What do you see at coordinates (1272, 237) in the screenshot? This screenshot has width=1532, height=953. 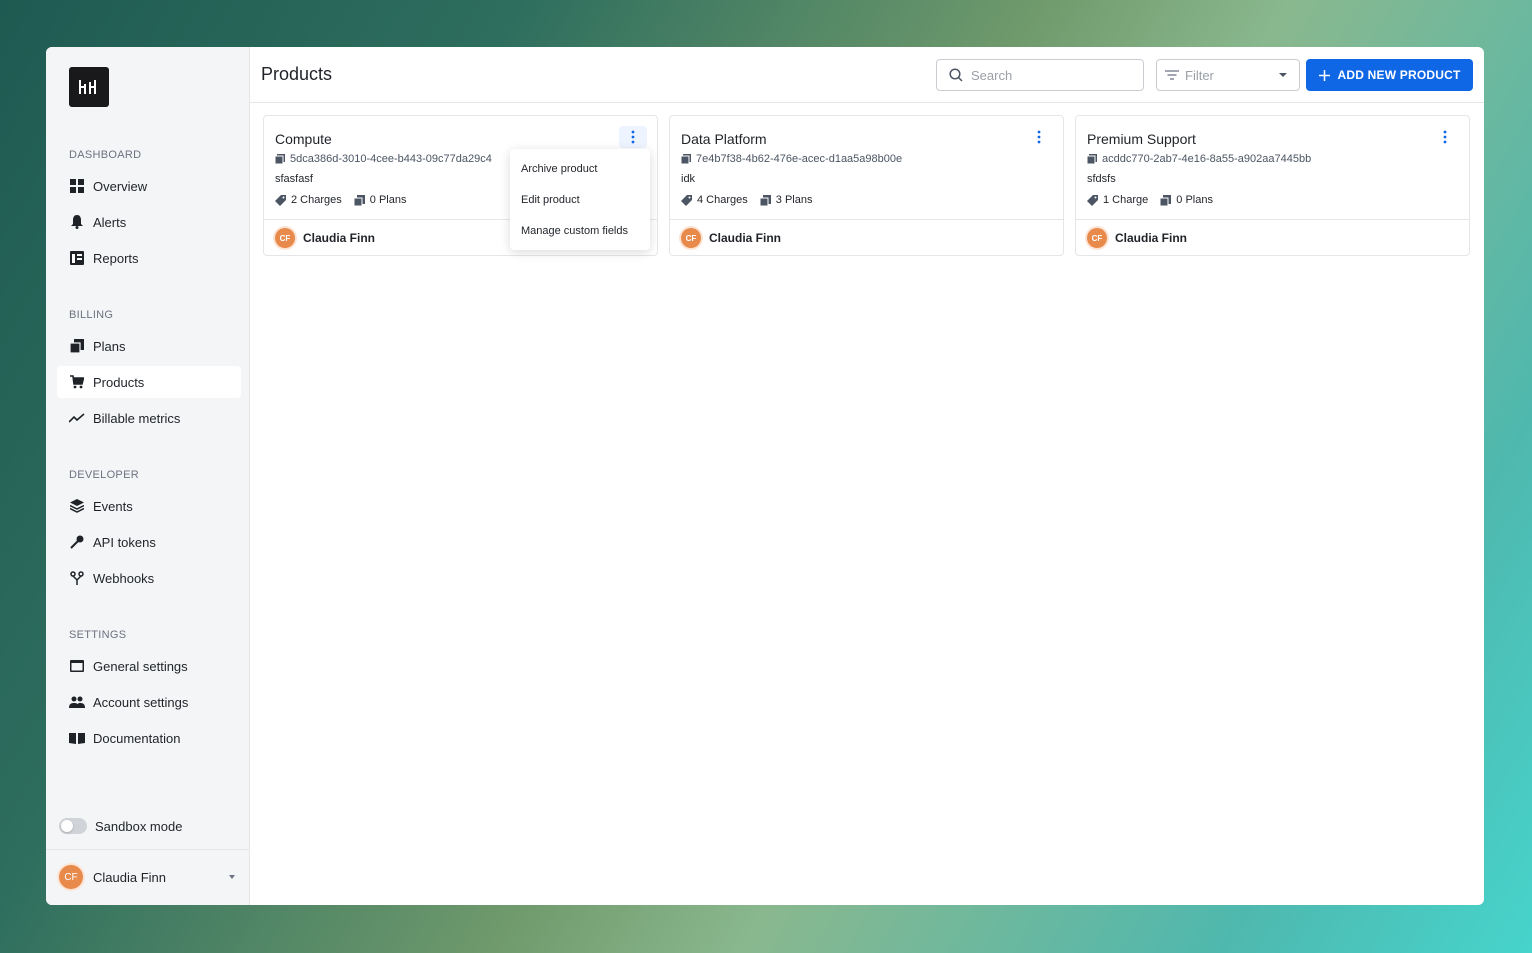 I see `product-owner: CF Claudia Finn` at bounding box center [1272, 237].